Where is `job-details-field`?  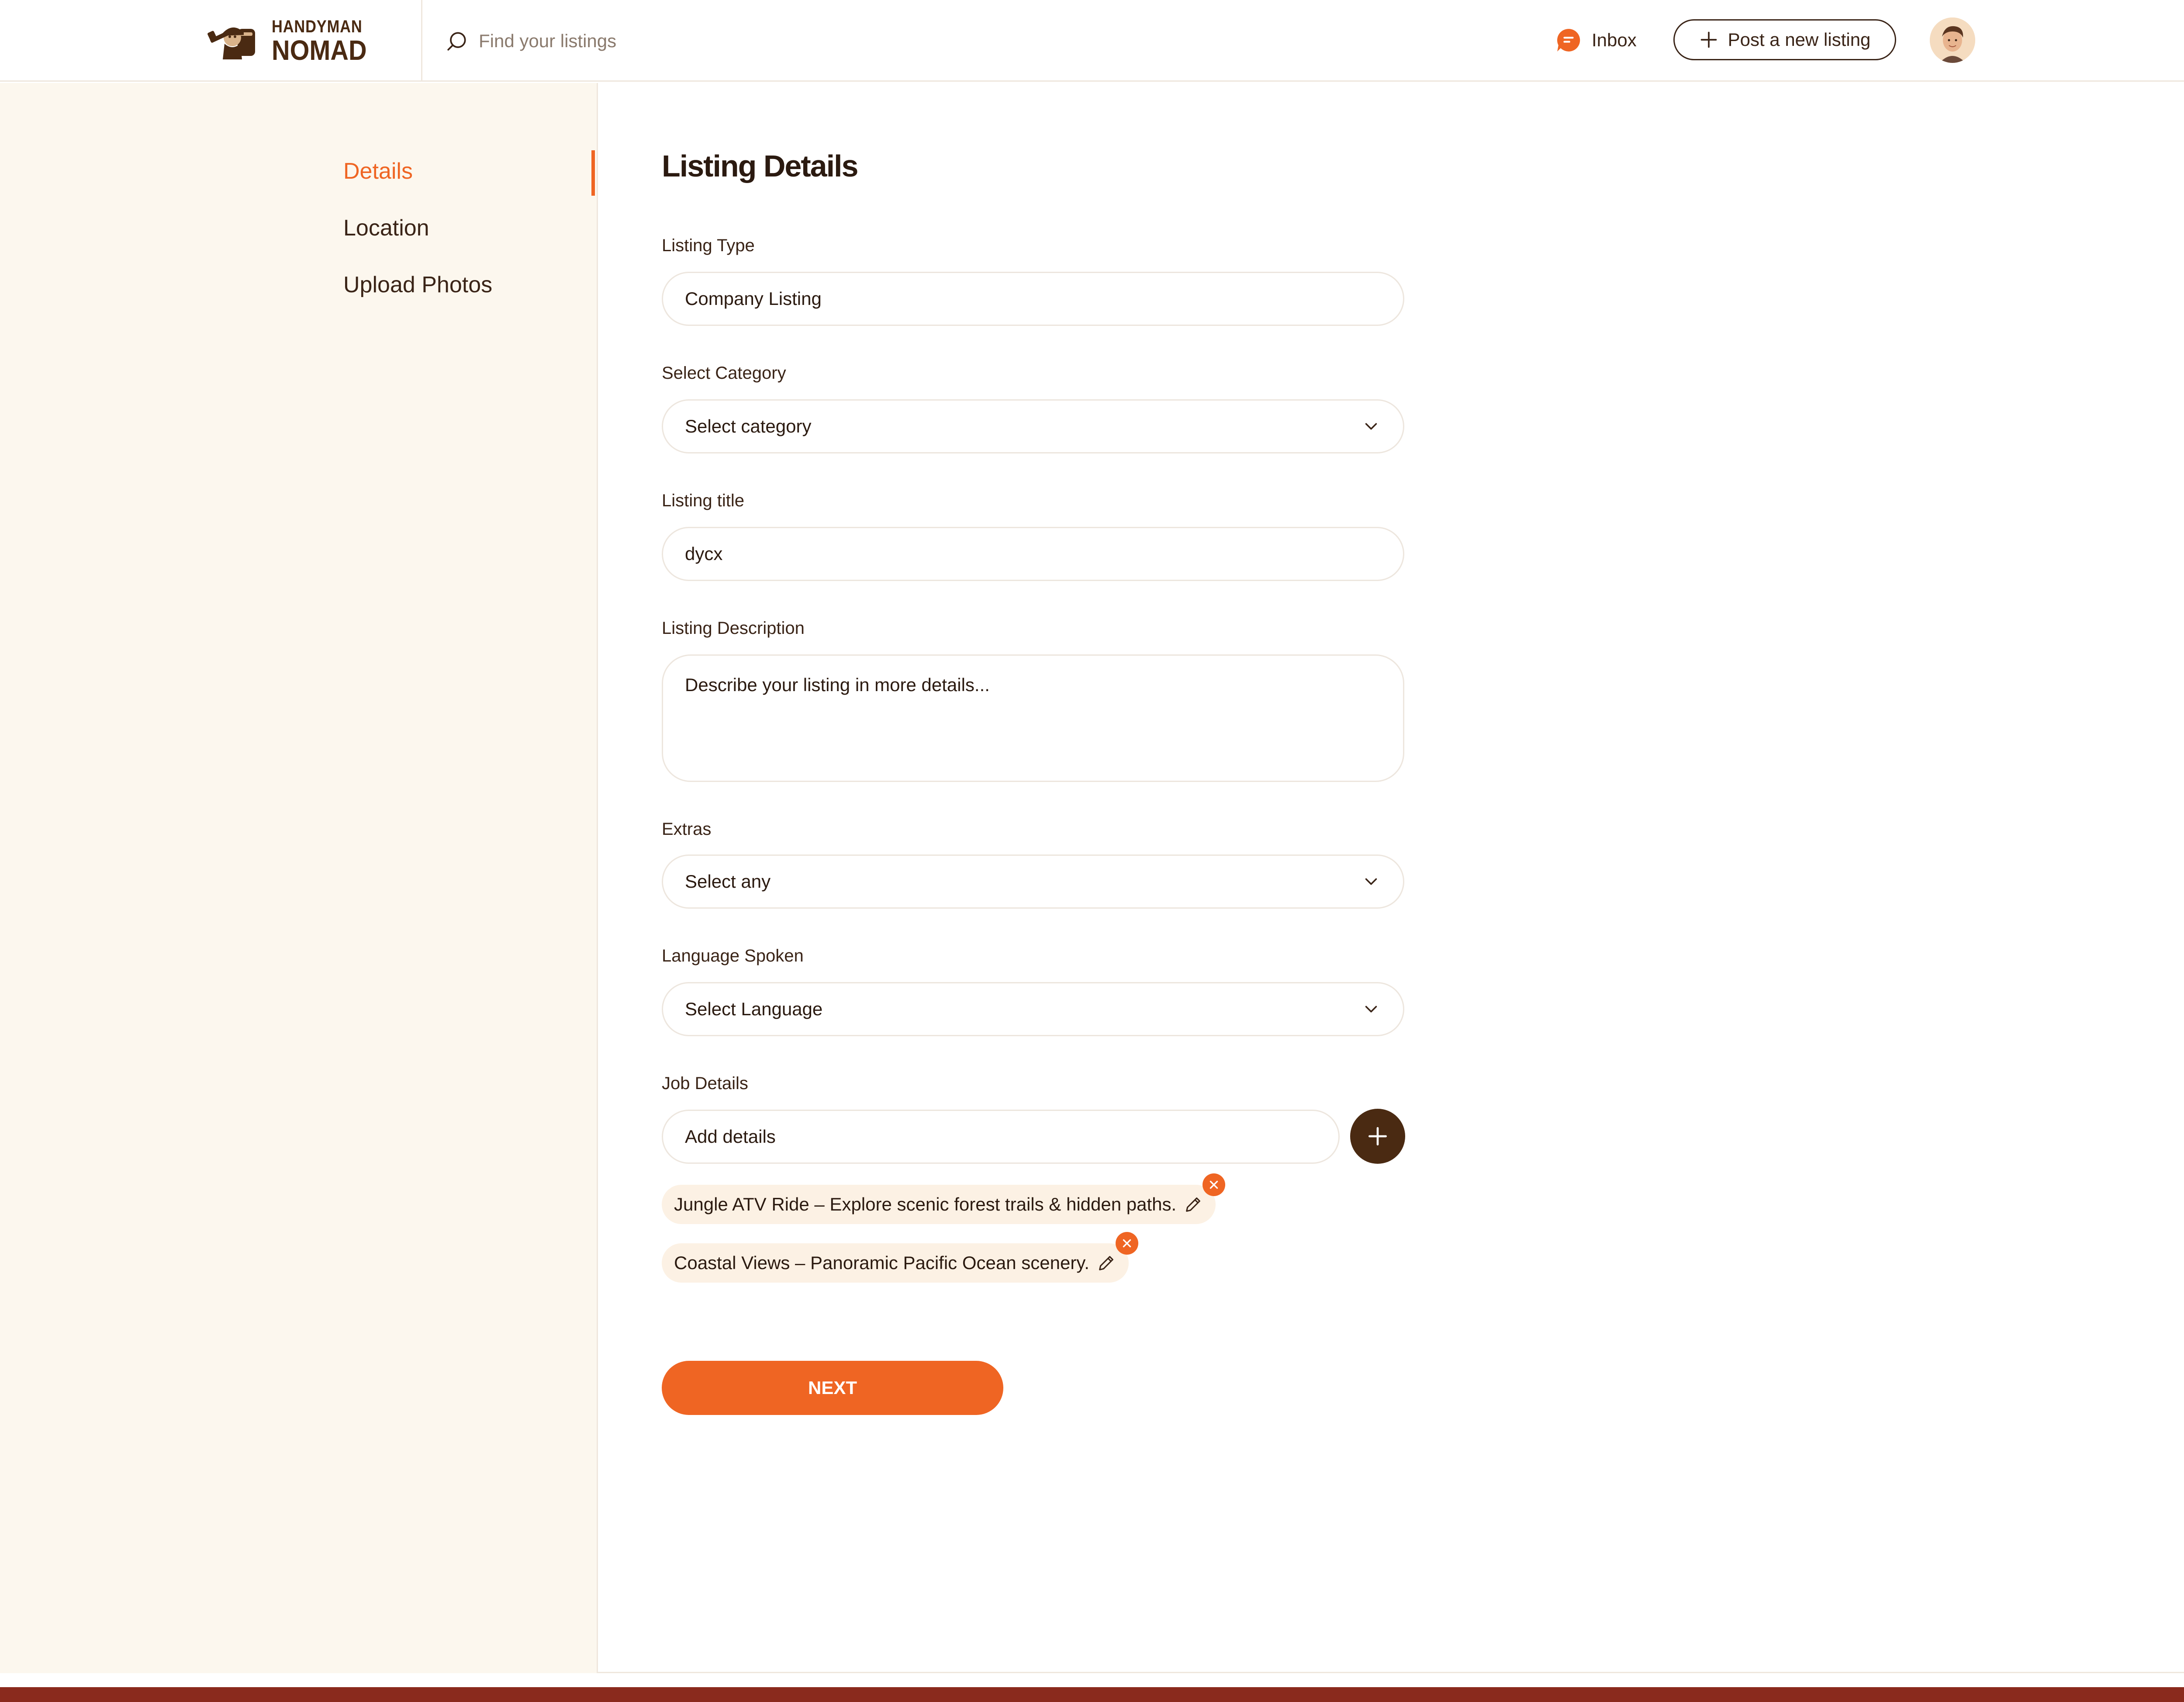
job-details-field is located at coordinates (1001, 1137).